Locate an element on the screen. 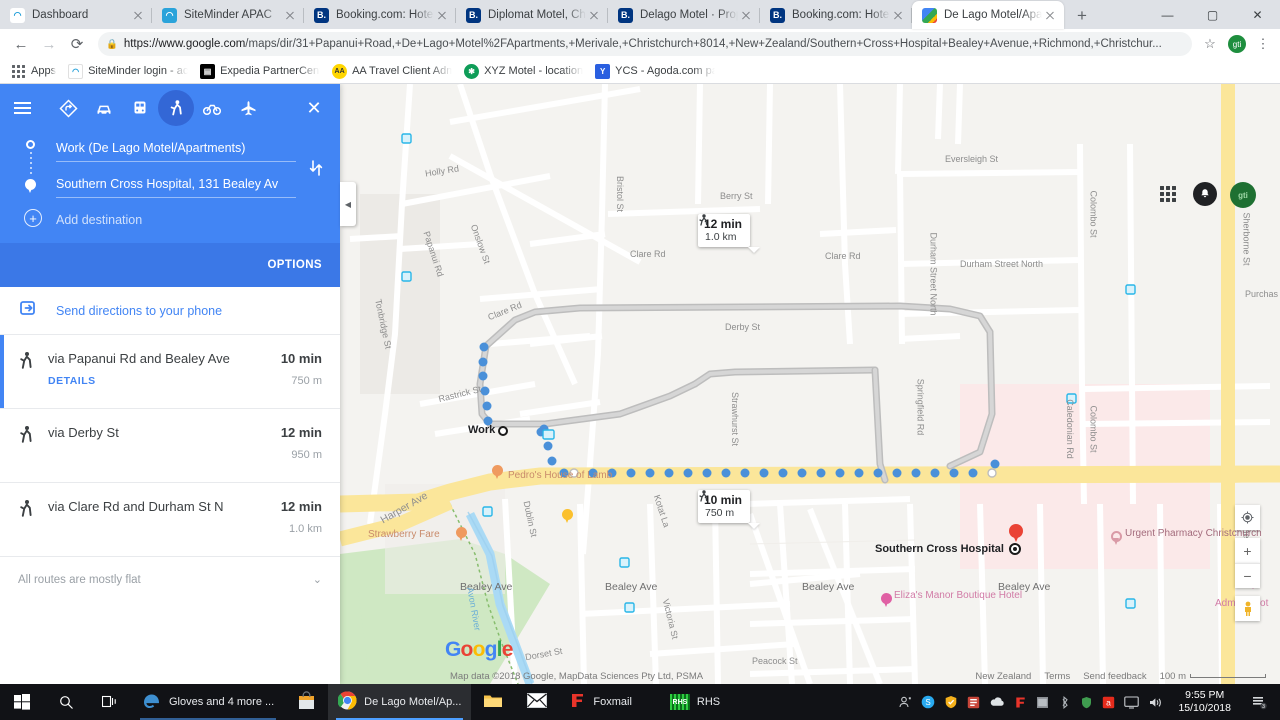  minimize-button: — is located at coordinates (1167, 14).